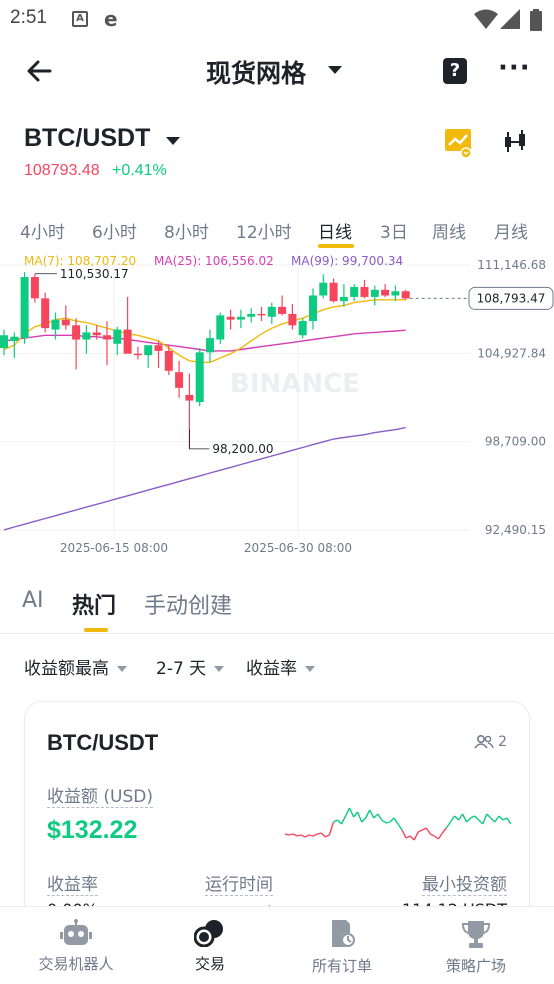 This screenshot has width=554, height=984. Describe the element at coordinates (341, 966) in the screenshot. I see `nav-all-orders-label: 所有订单` at that location.